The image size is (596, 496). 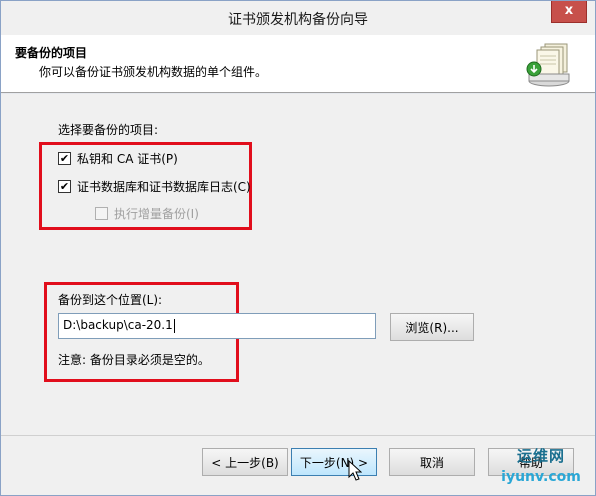 I want to click on page-title: 要备份的项目, so click(x=51, y=53).